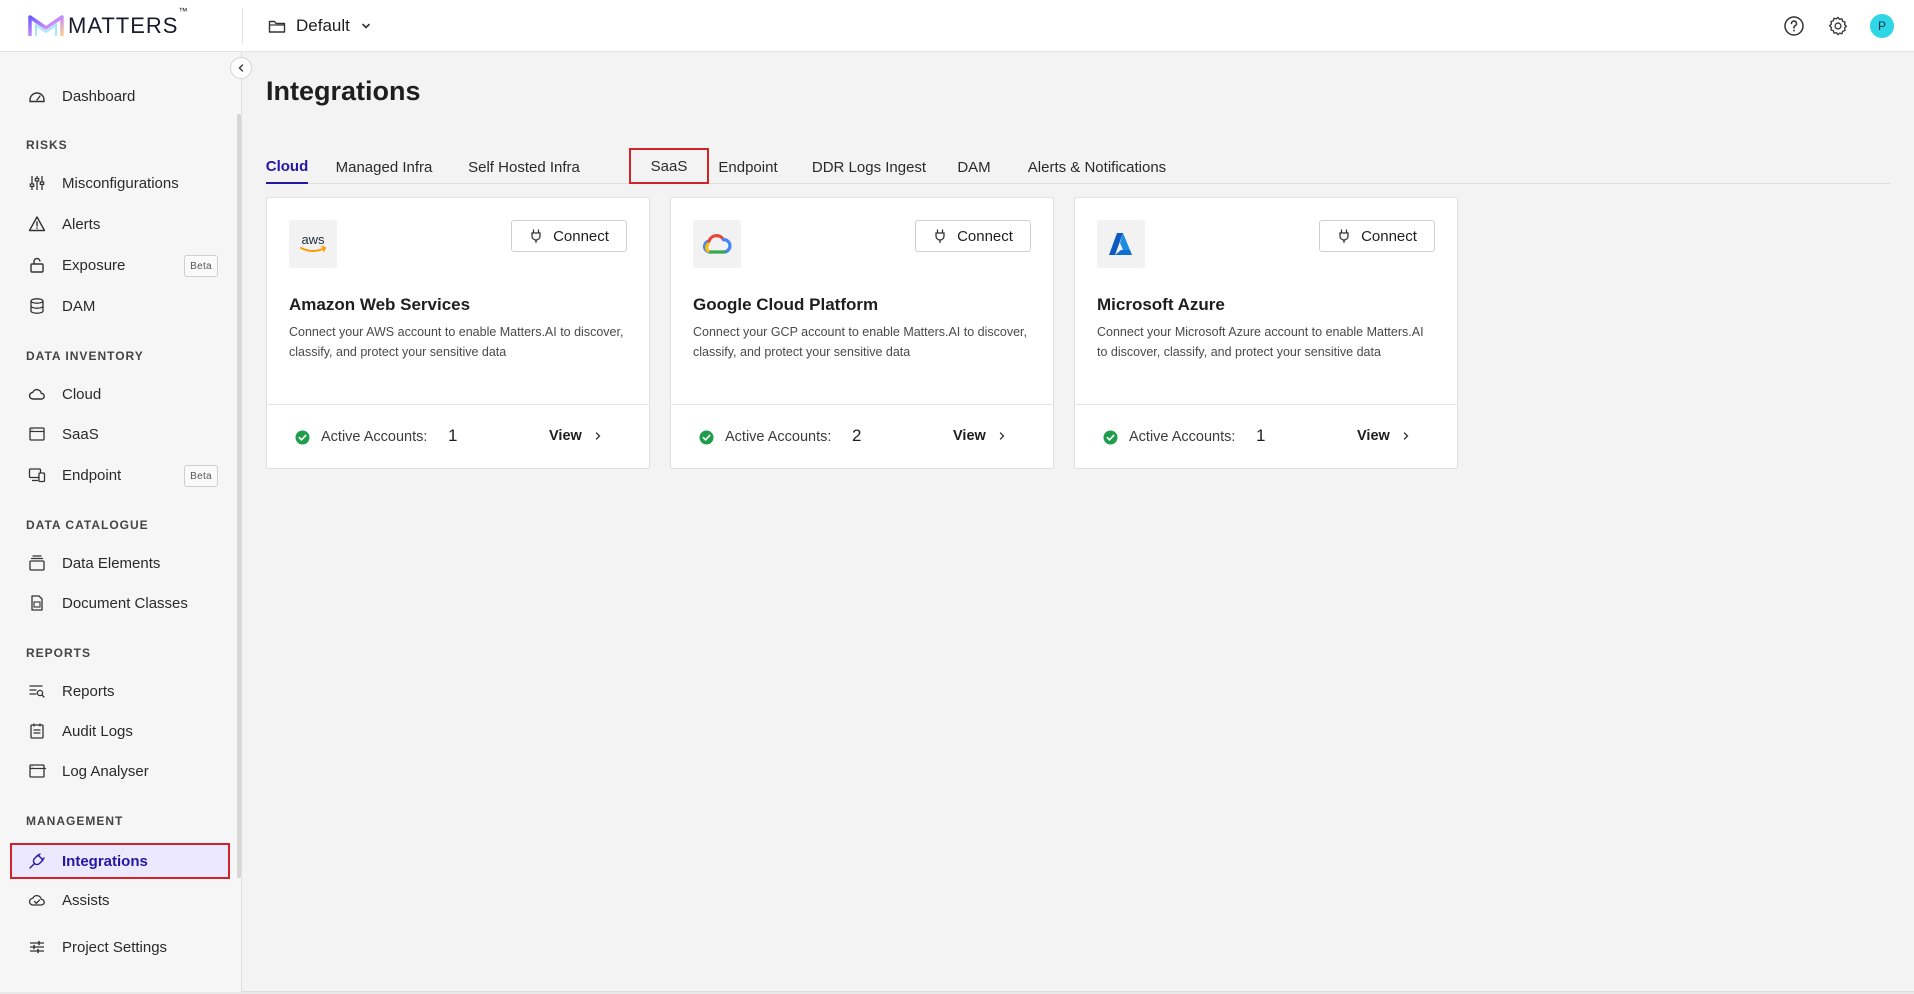 The height and width of the screenshot is (994, 1914). What do you see at coordinates (1097, 167) in the screenshot?
I see `tab-alerts-notifications: Alerts & Notifications` at bounding box center [1097, 167].